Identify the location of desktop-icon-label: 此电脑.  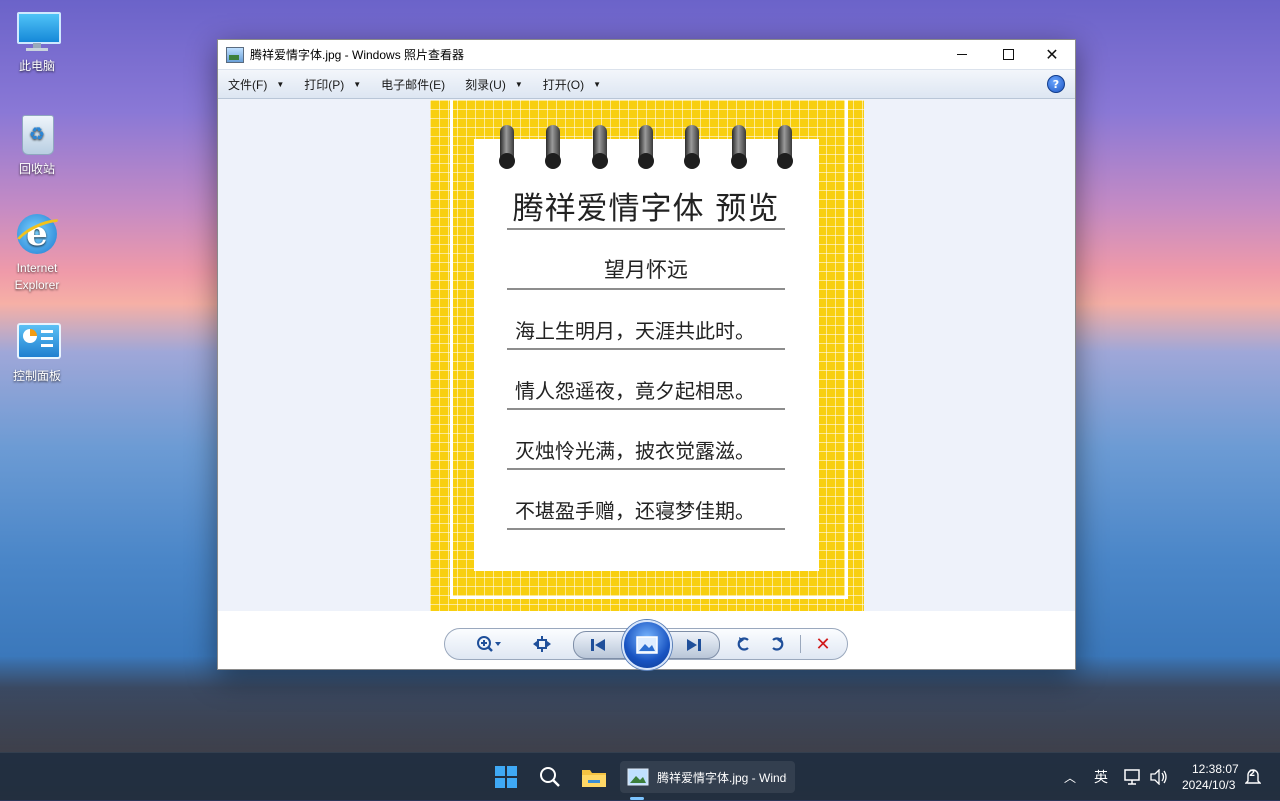
(36, 66).